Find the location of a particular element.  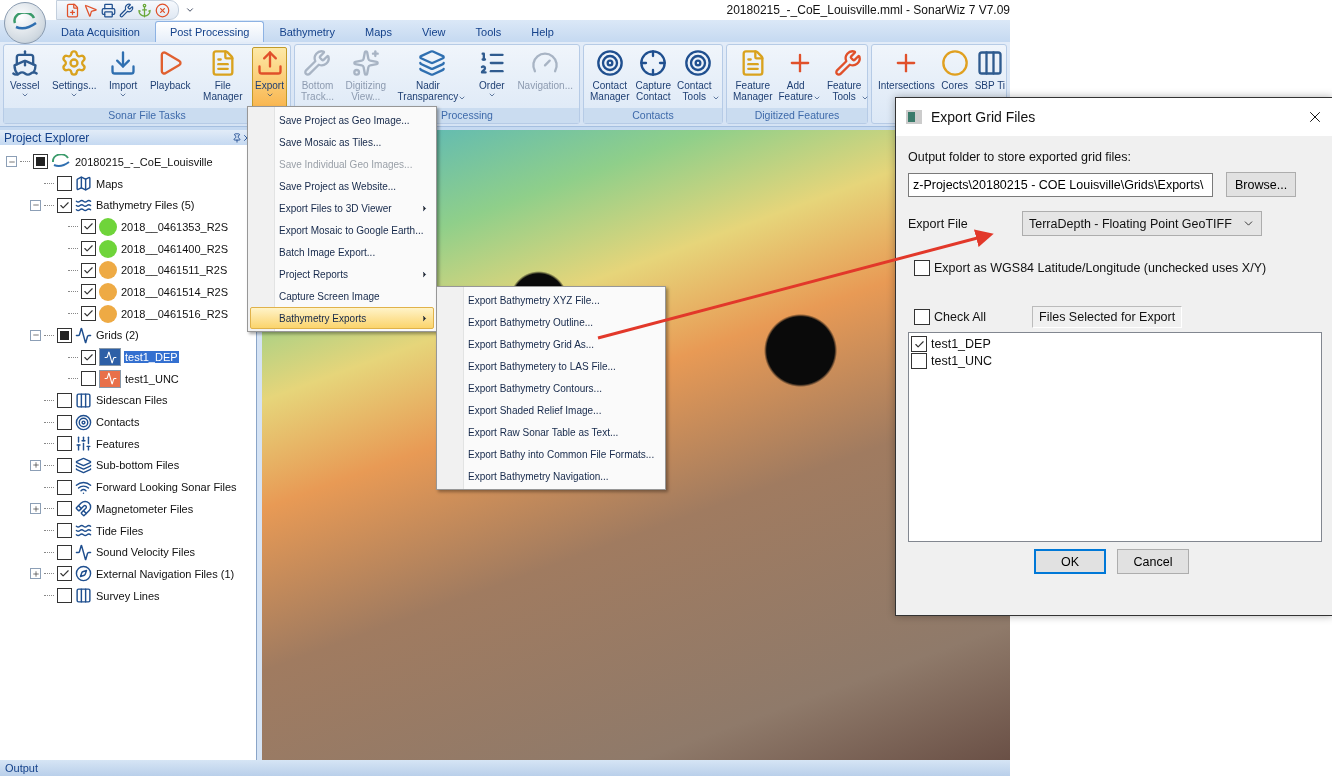

menu-item: Export Files to 3D Viewer is located at coordinates (342, 208).